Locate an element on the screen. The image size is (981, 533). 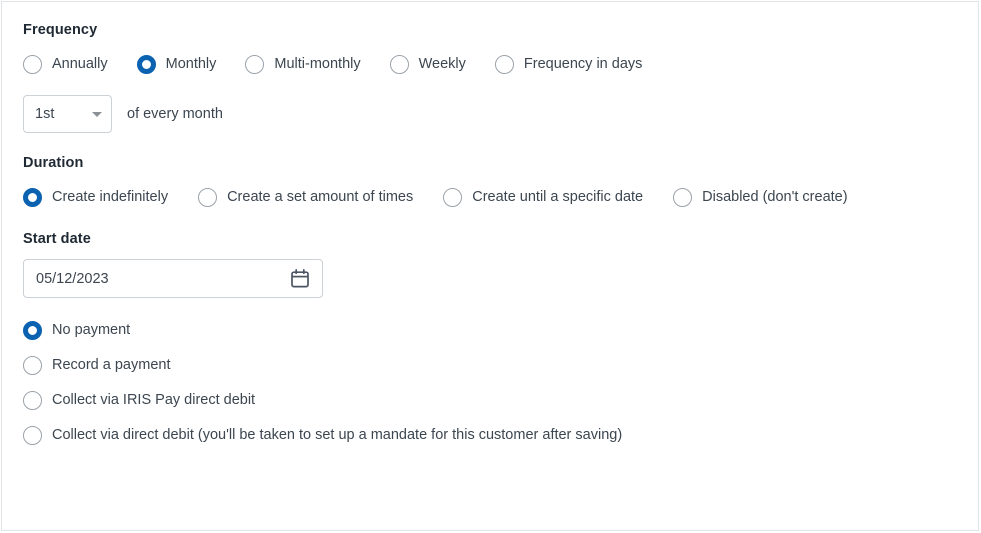
day-of-month-row: 1st of every month is located at coordinates (500, 114).